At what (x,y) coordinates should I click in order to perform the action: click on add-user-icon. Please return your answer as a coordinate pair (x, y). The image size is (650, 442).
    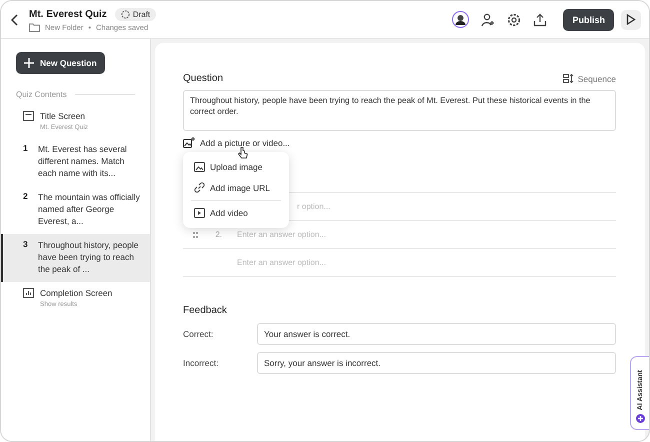
    Looking at the image, I should click on (488, 19).